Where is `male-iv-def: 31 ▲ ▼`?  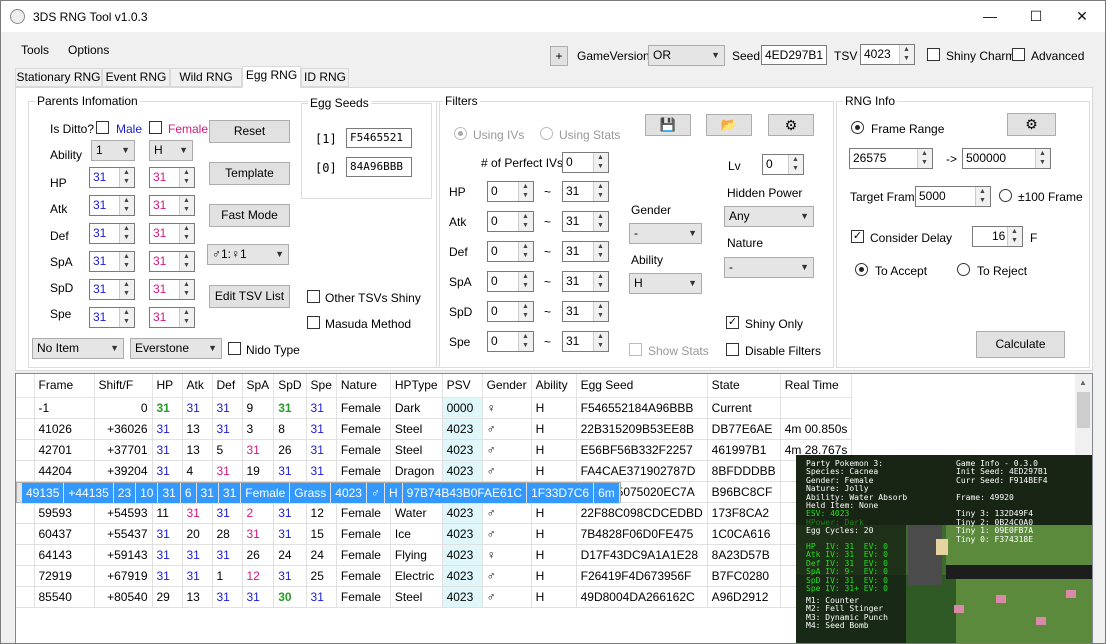
male-iv-def: 31 ▲ ▼ is located at coordinates (112, 233).